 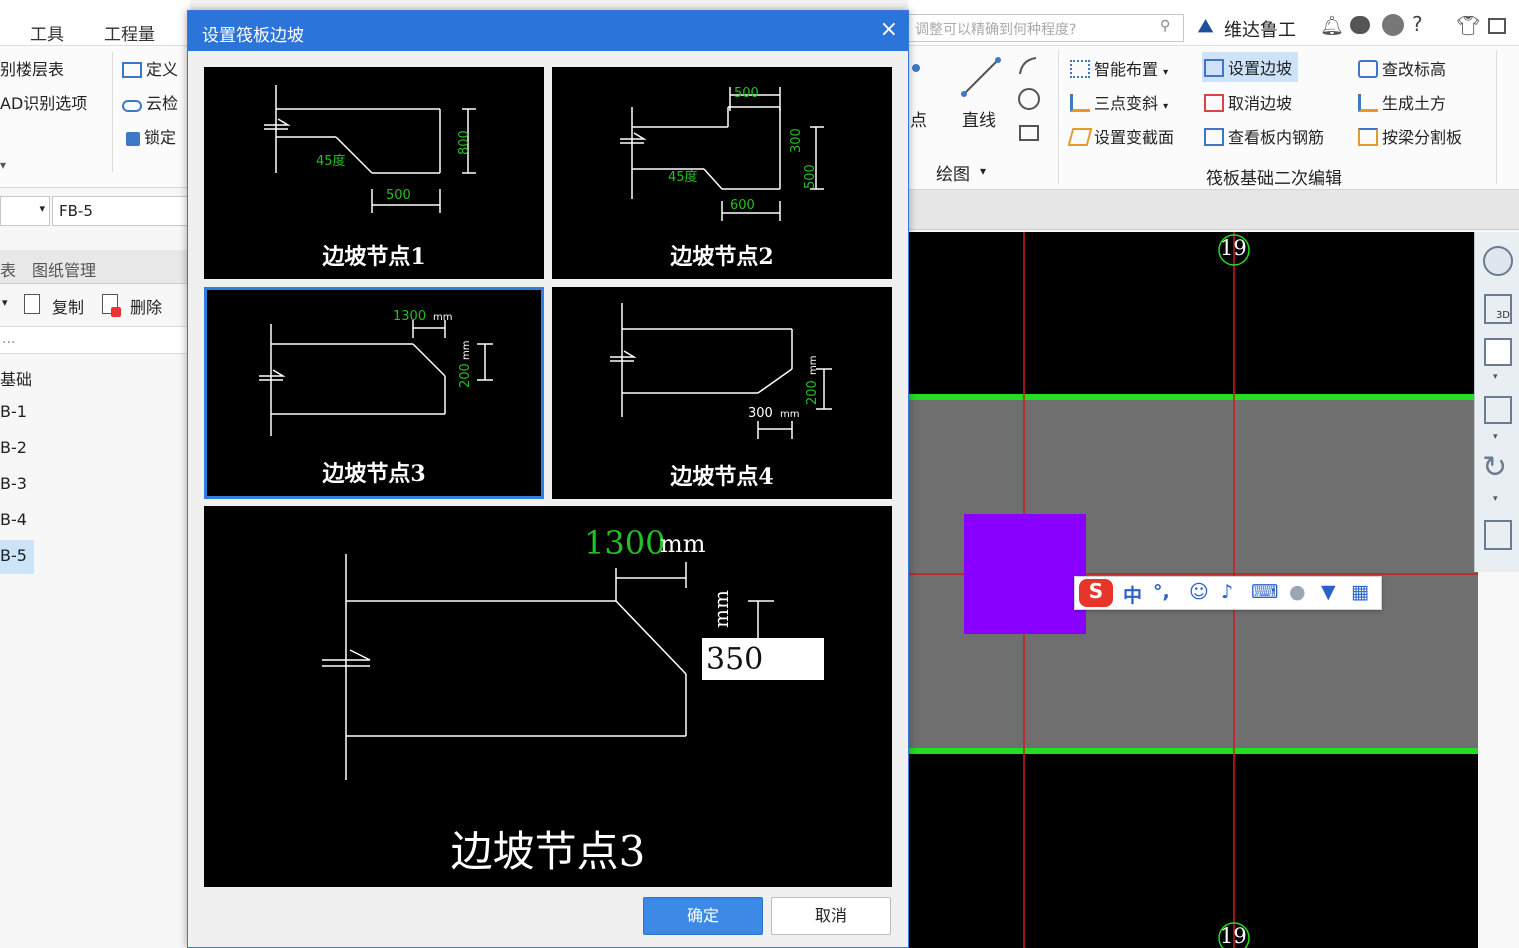 What do you see at coordinates (1126, 103) in the screenshot?
I see `three-point-slope-label: 三点变斜` at bounding box center [1126, 103].